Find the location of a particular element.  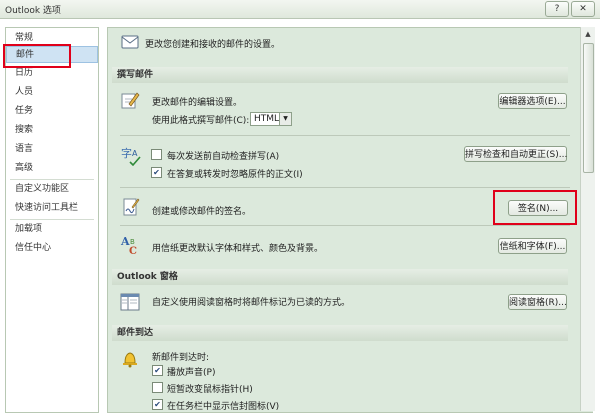

sidebar-item-tasks: 任务 is located at coordinates (52, 111).